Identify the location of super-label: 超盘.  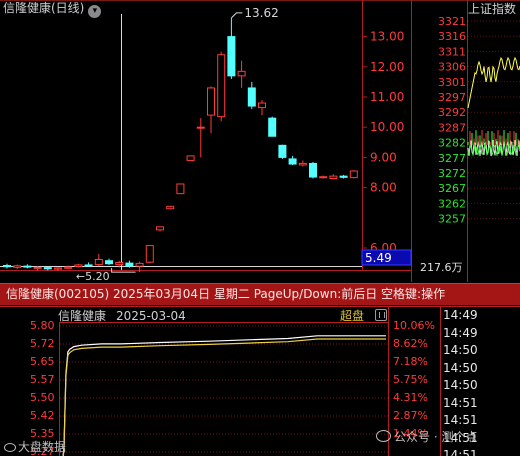
(352, 316).